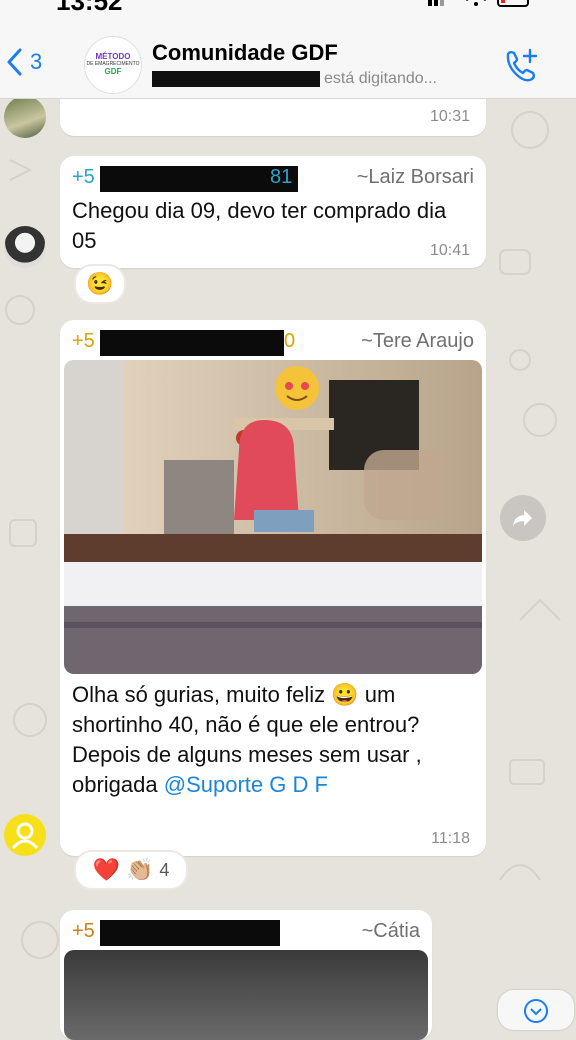  I want to click on status-icons, so click(478, 3).